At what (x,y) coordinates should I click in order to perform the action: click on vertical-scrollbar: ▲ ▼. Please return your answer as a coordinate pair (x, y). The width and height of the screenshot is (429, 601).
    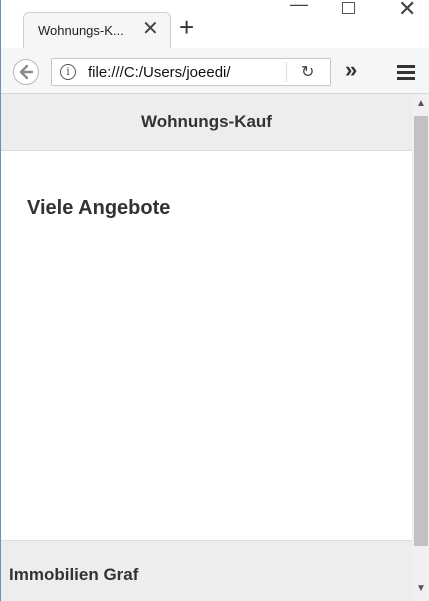
    Looking at the image, I should click on (420, 347).